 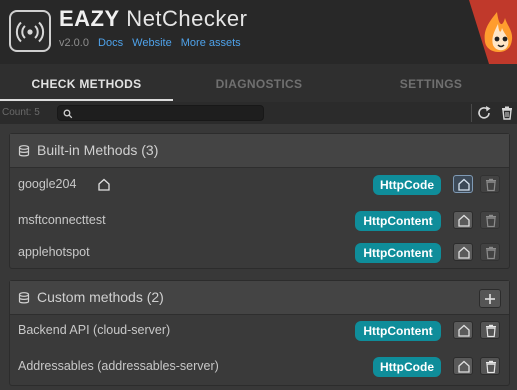 I want to click on builtin-section-header: Built-in Methods (3), so click(x=259, y=151).